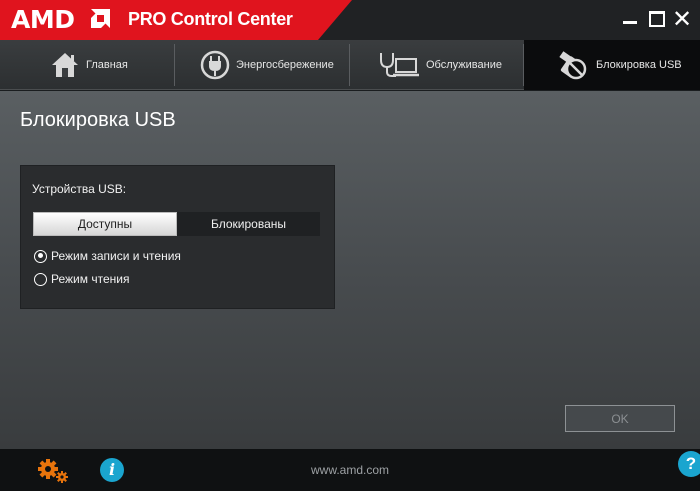  I want to click on stethoscope-laptop-icon, so click(399, 65).